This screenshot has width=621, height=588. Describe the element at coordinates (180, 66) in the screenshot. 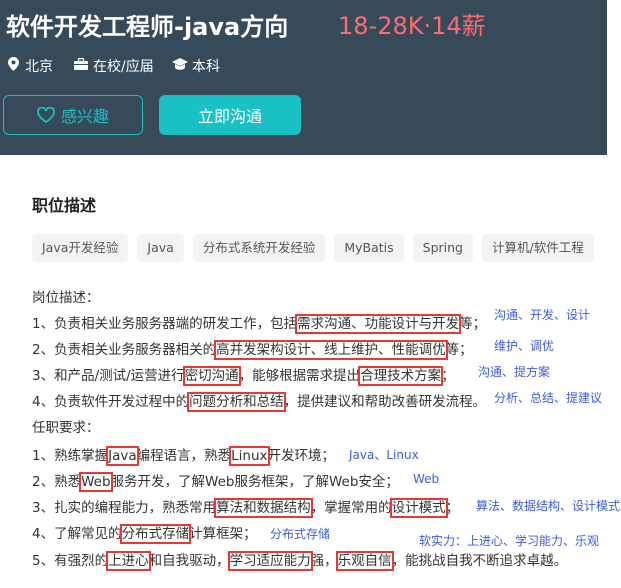

I see `graduation-cap-icon` at that location.